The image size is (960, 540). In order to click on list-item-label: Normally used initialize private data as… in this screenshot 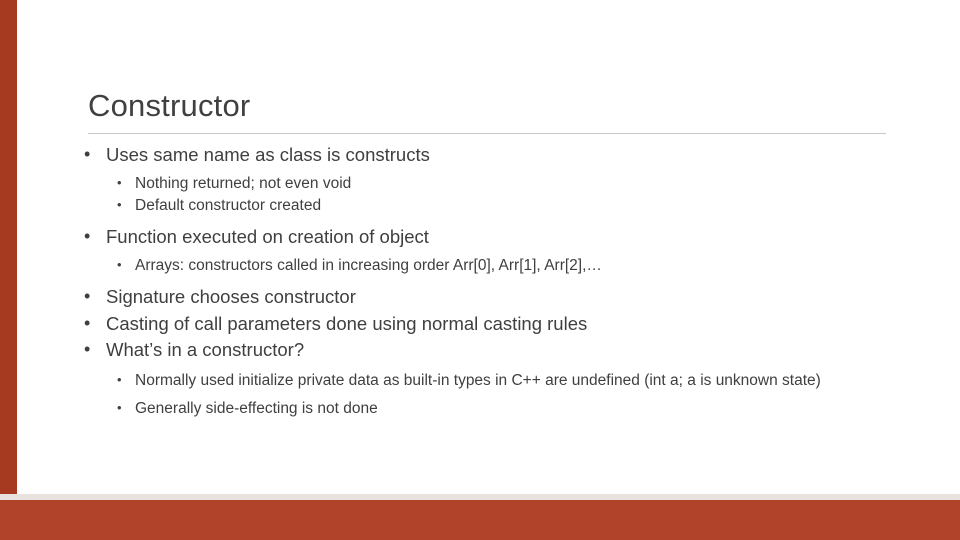, I will do `click(478, 381)`.